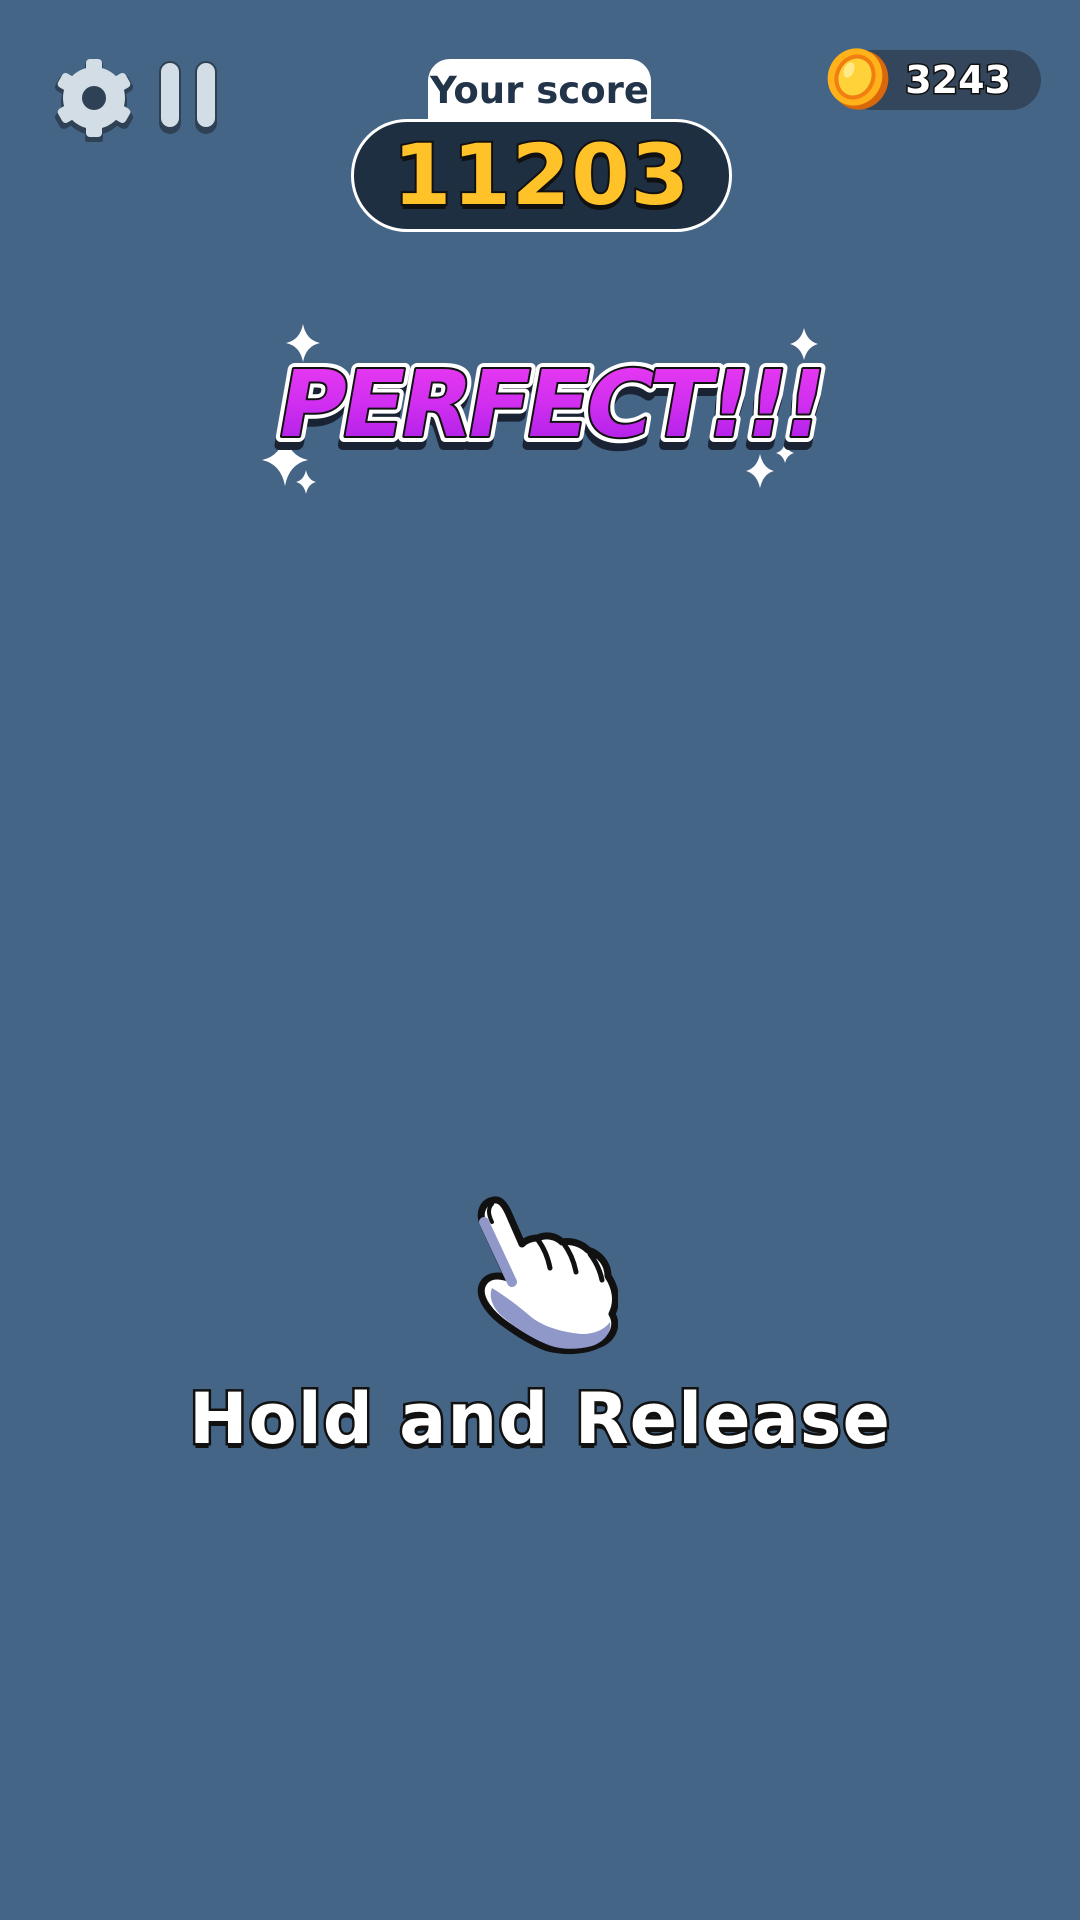 This screenshot has height=1920, width=1080. I want to click on score-label: Your score, so click(539, 92).